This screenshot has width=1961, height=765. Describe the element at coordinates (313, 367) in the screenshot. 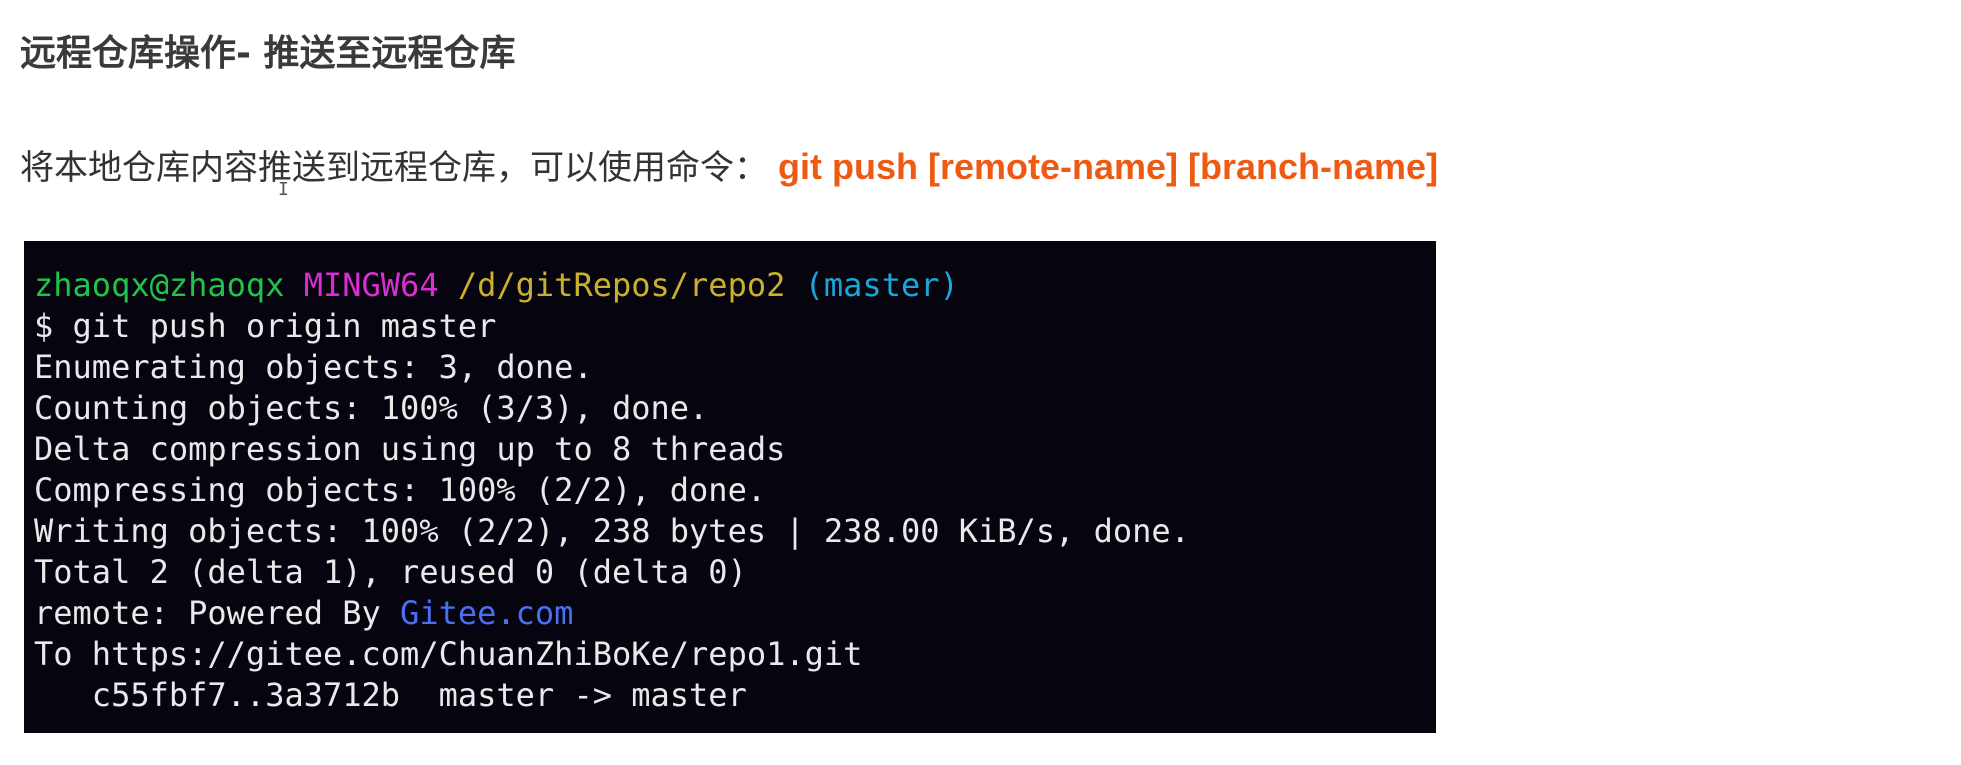

I see `terminal-output-line: Enumerating objects: 3, done.` at that location.